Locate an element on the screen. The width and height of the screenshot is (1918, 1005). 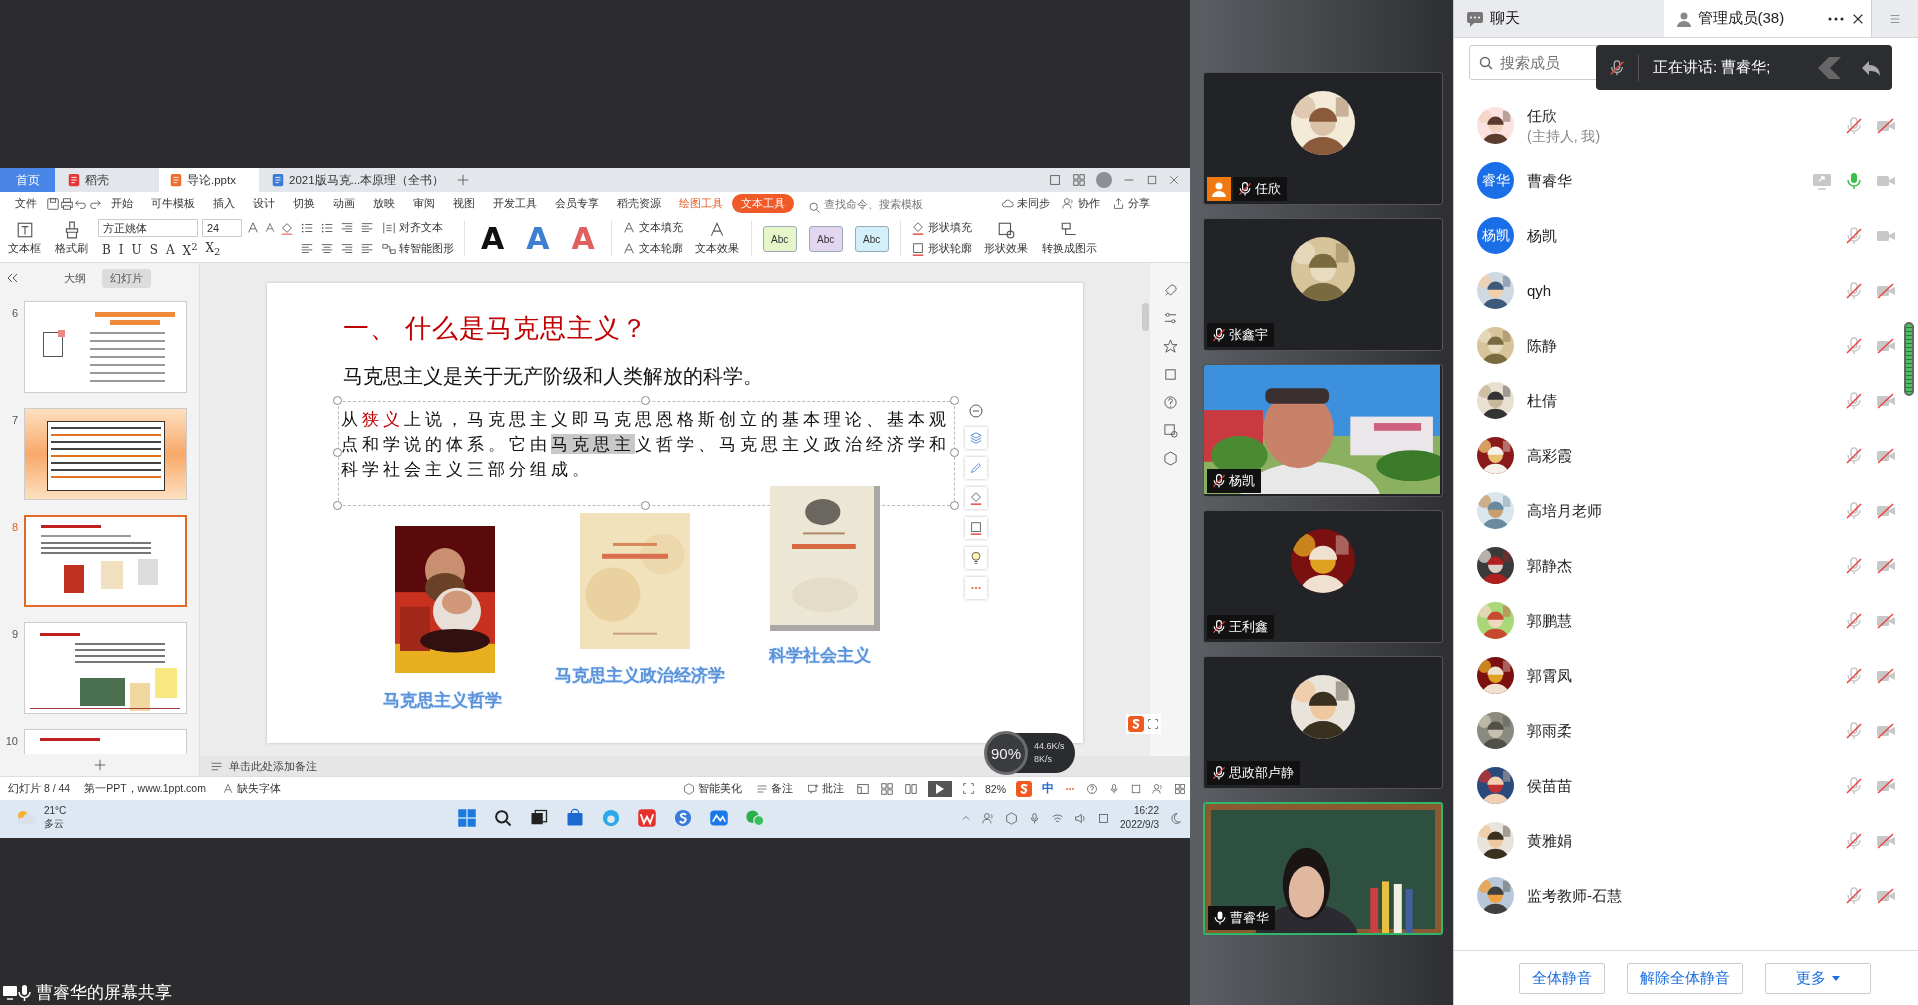
slide-number: 9 is located at coordinates (14, 634).